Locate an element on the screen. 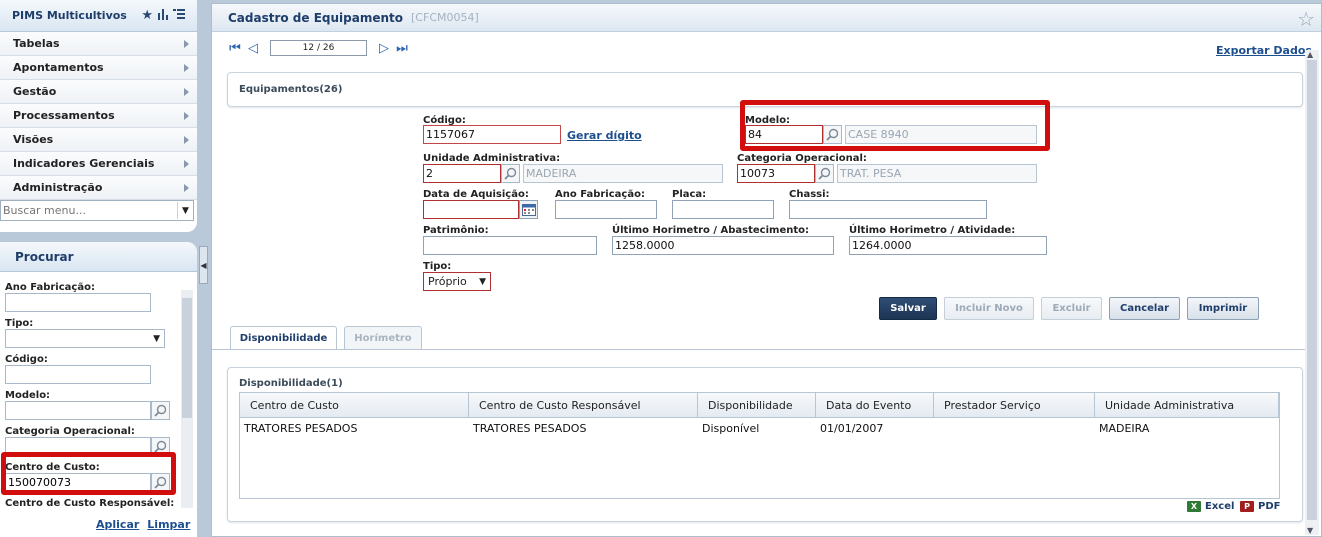 This screenshot has height=537, width=1322. record-pager: ⏮ ◁ 12 / 26 ▷ ⏭ is located at coordinates (318, 48).